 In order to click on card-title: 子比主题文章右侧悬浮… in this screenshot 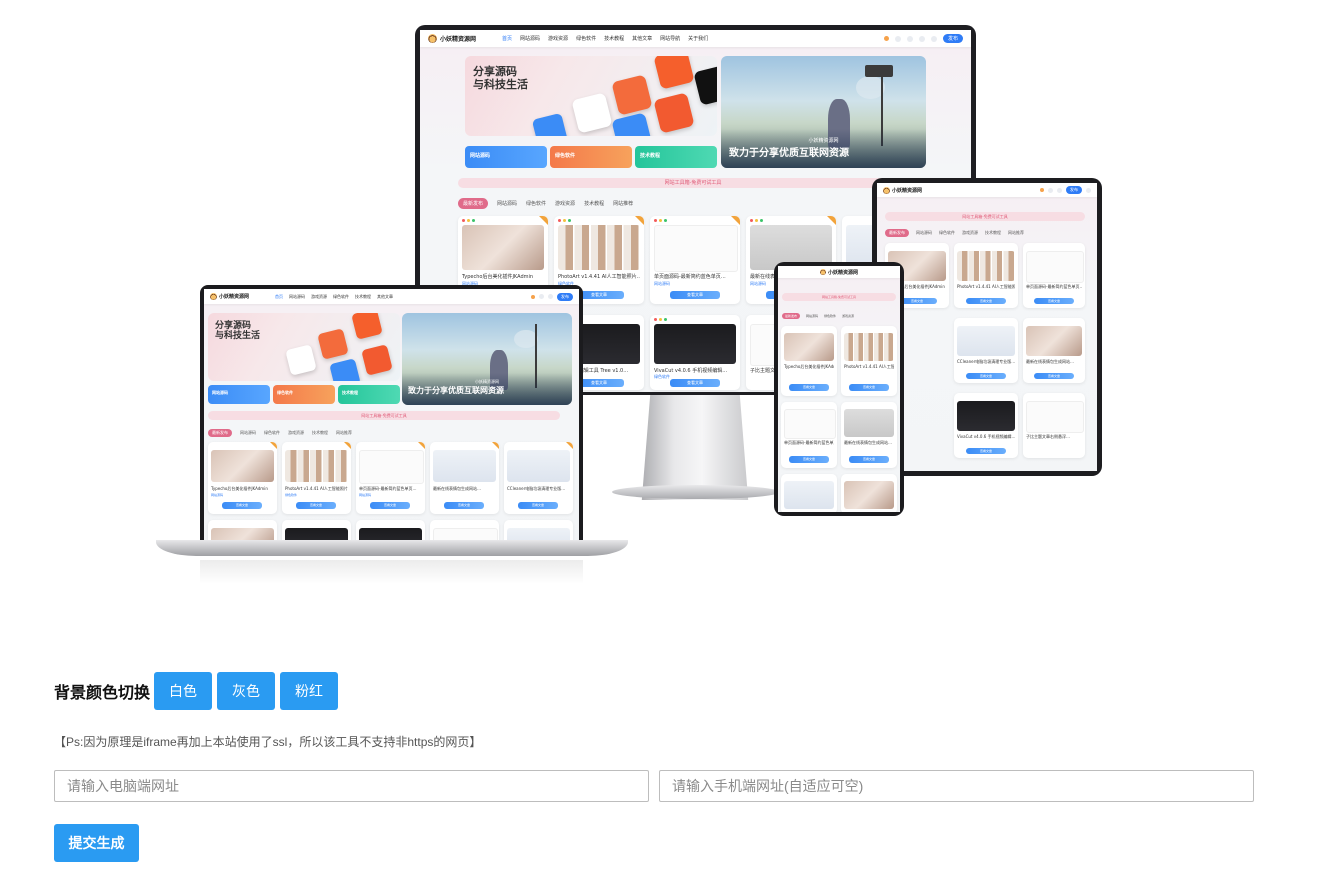, I will do `click(1054, 437)`.